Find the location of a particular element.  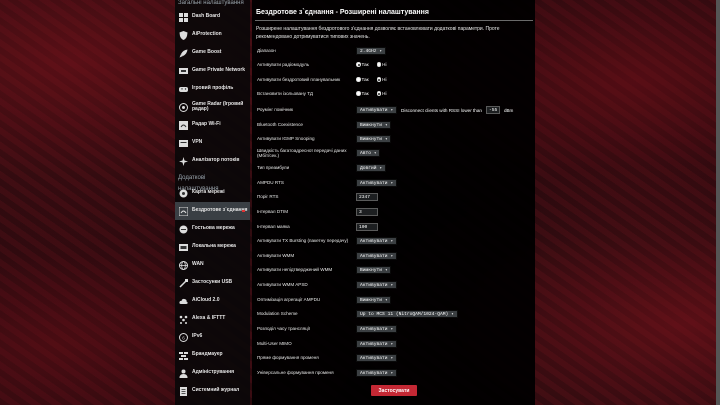

sidebar-item-dashboard: Dash Board is located at coordinates (212, 17).